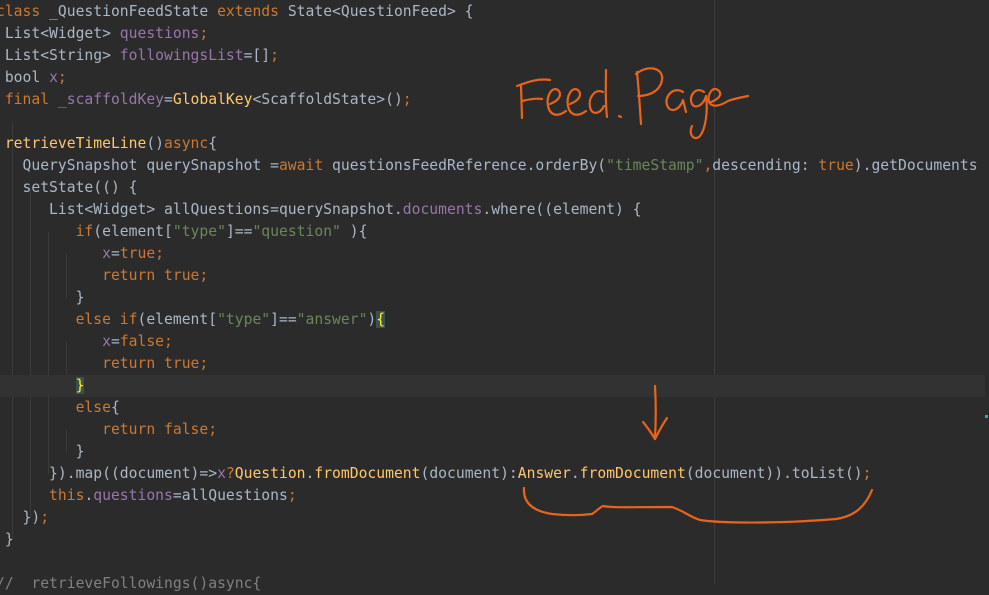 This screenshot has width=989, height=595. I want to click on code-token-kw: ,, so click(708, 165).